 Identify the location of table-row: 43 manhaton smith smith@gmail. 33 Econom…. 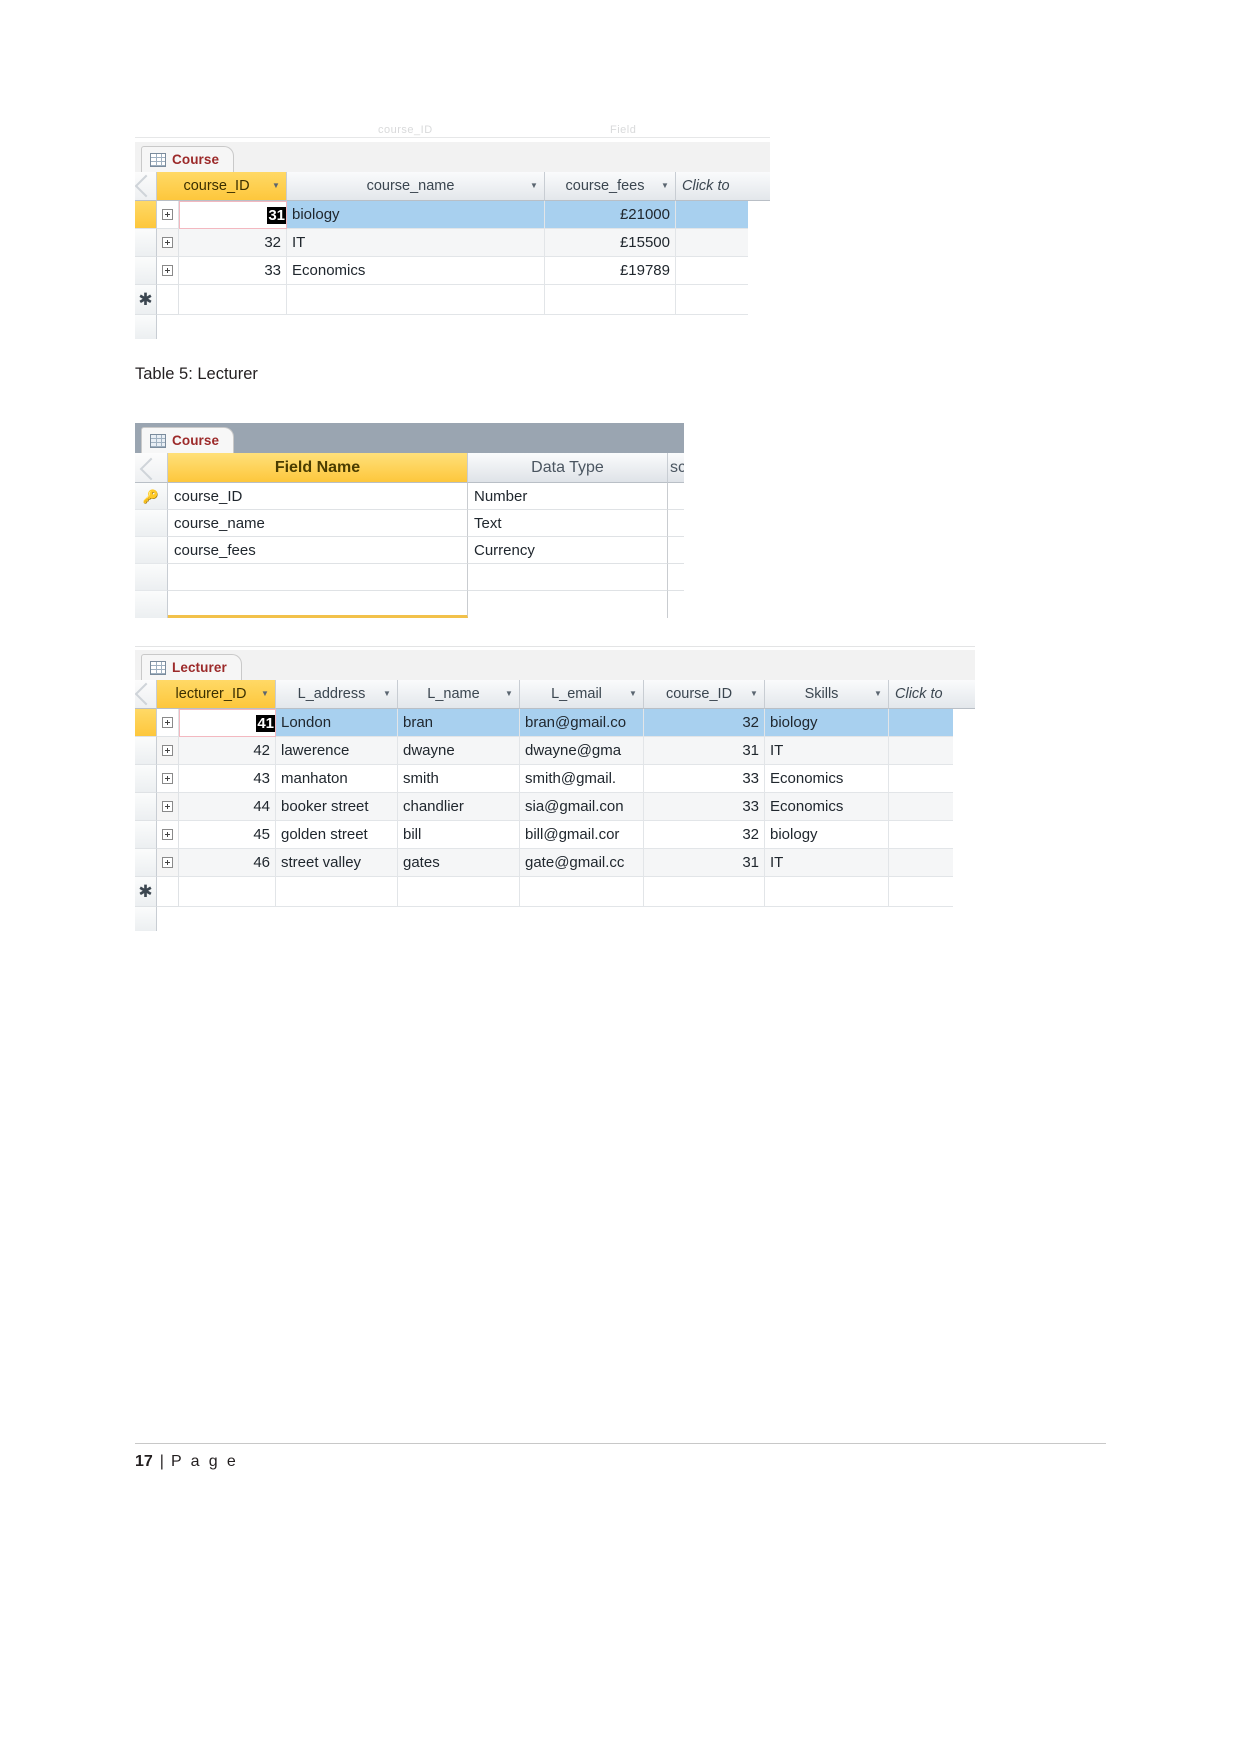
(555, 779).